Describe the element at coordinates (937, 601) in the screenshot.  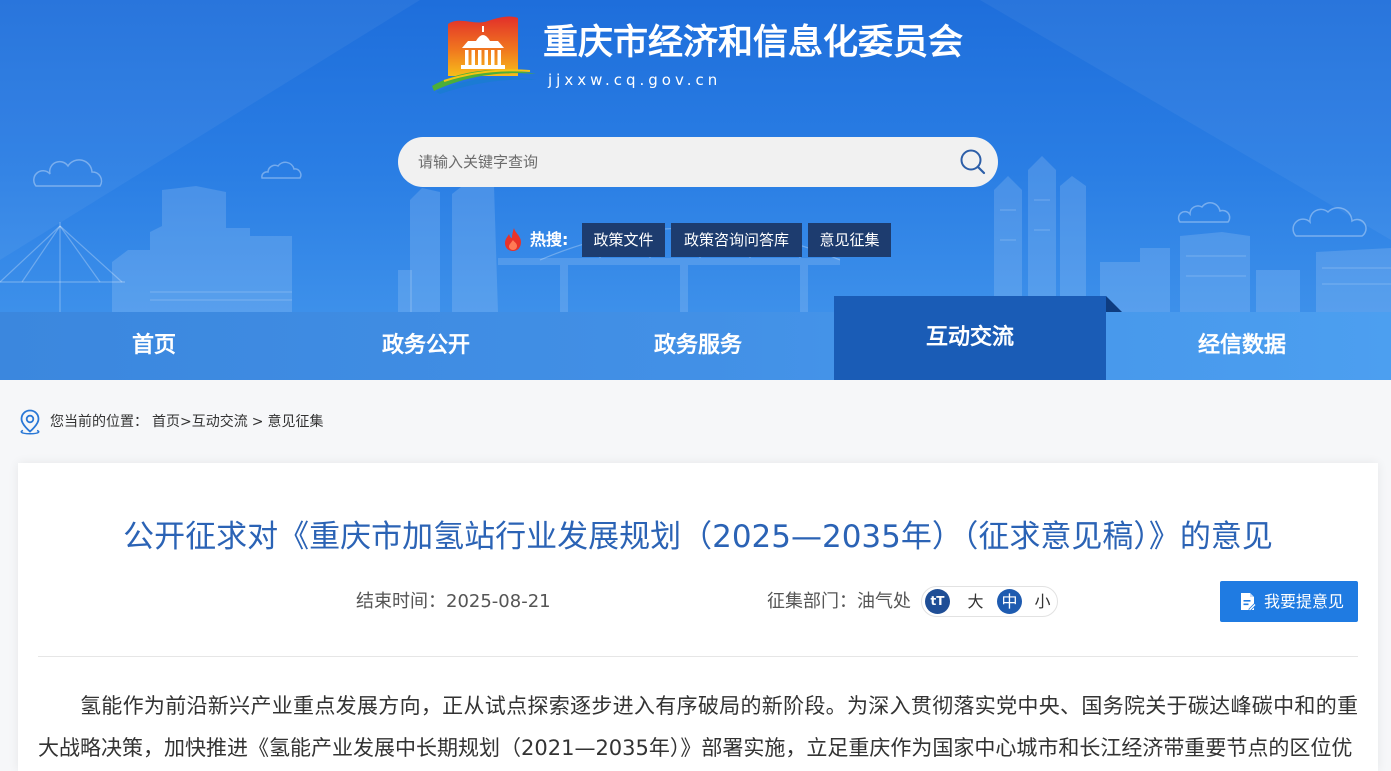
I see `font-size-icon: tT` at that location.